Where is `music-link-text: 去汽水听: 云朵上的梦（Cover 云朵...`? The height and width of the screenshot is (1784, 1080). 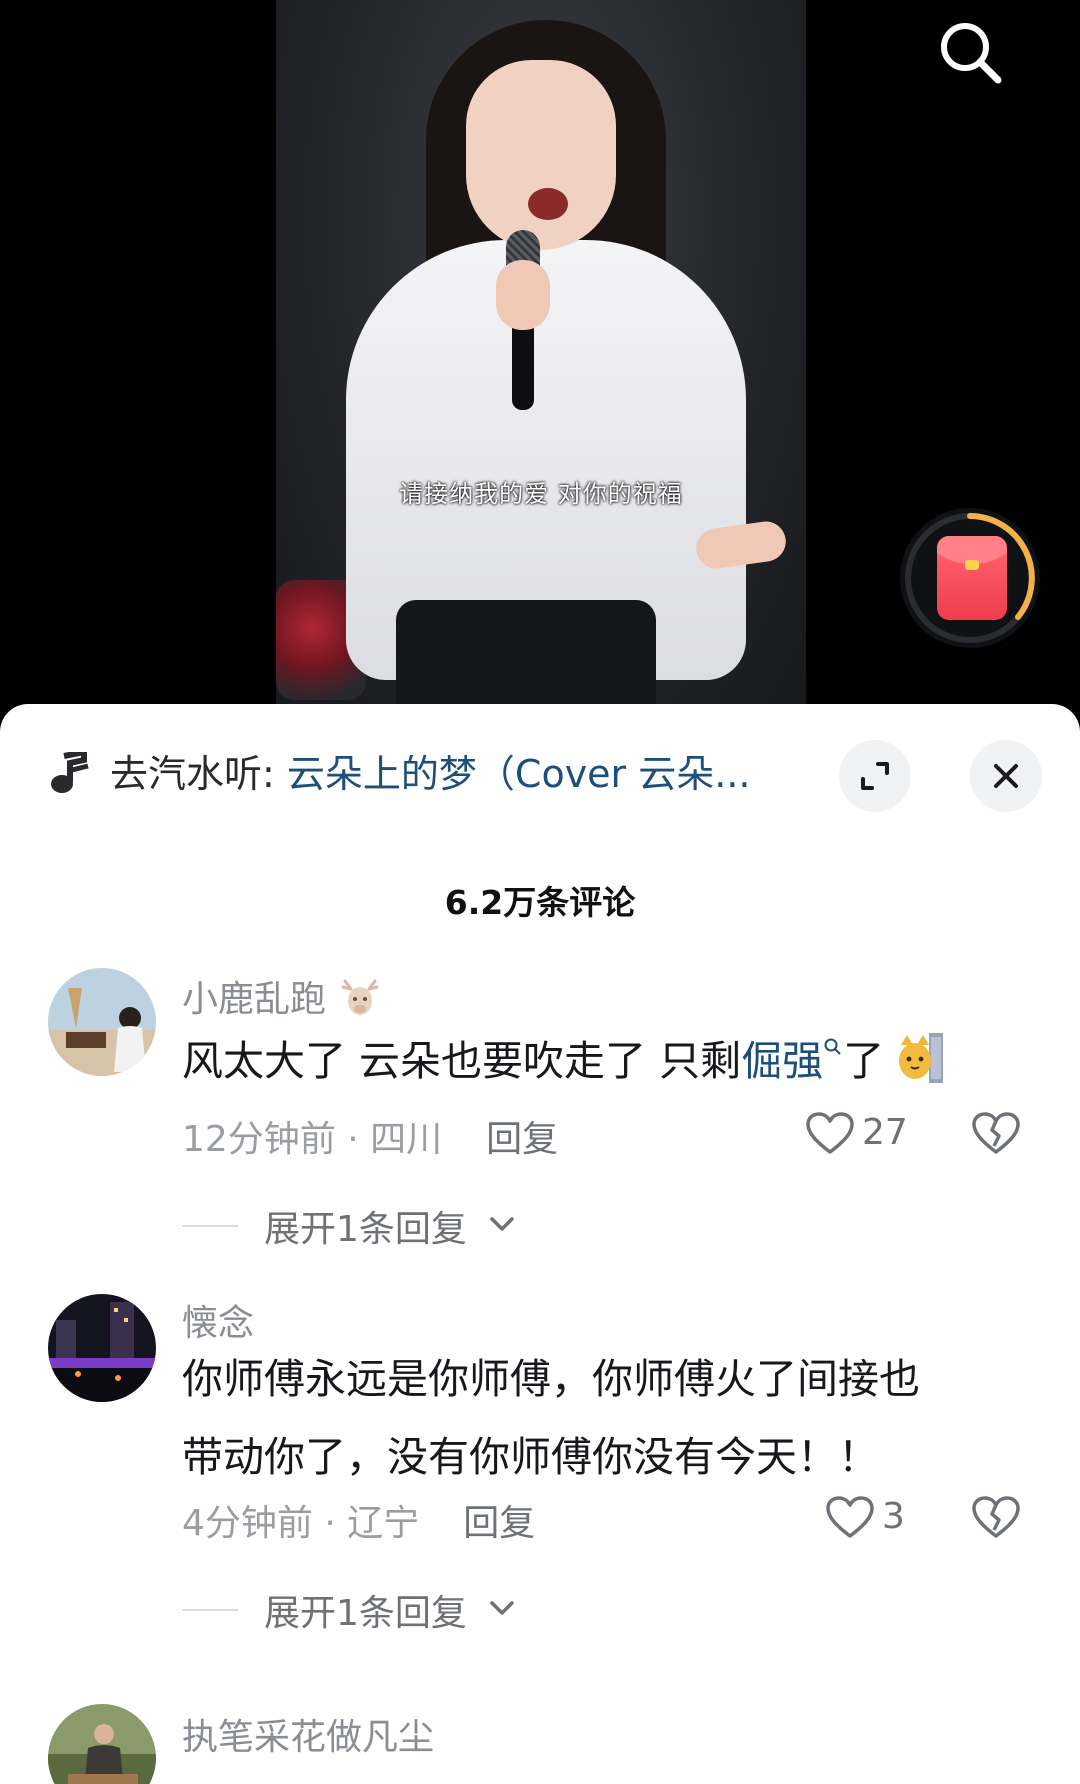
music-link-text: 去汽水听: 云朵上的梦（Cover 云朵... is located at coordinates (460, 774).